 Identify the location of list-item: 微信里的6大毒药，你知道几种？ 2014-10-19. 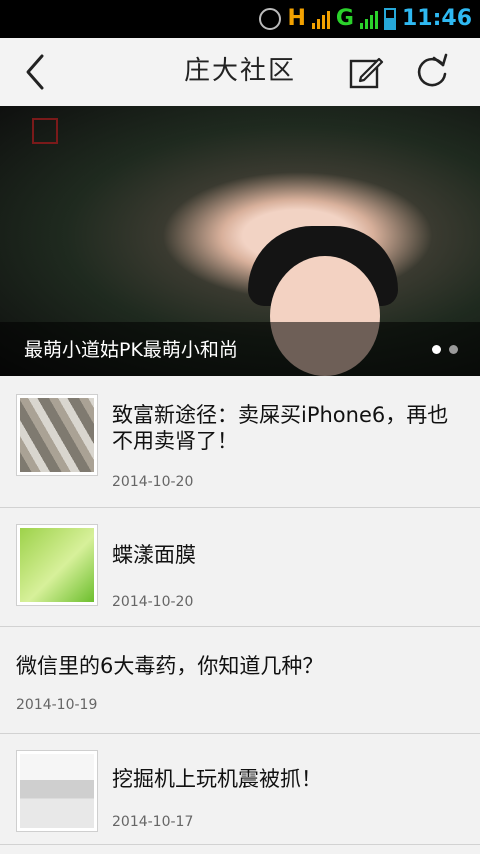
(240, 680).